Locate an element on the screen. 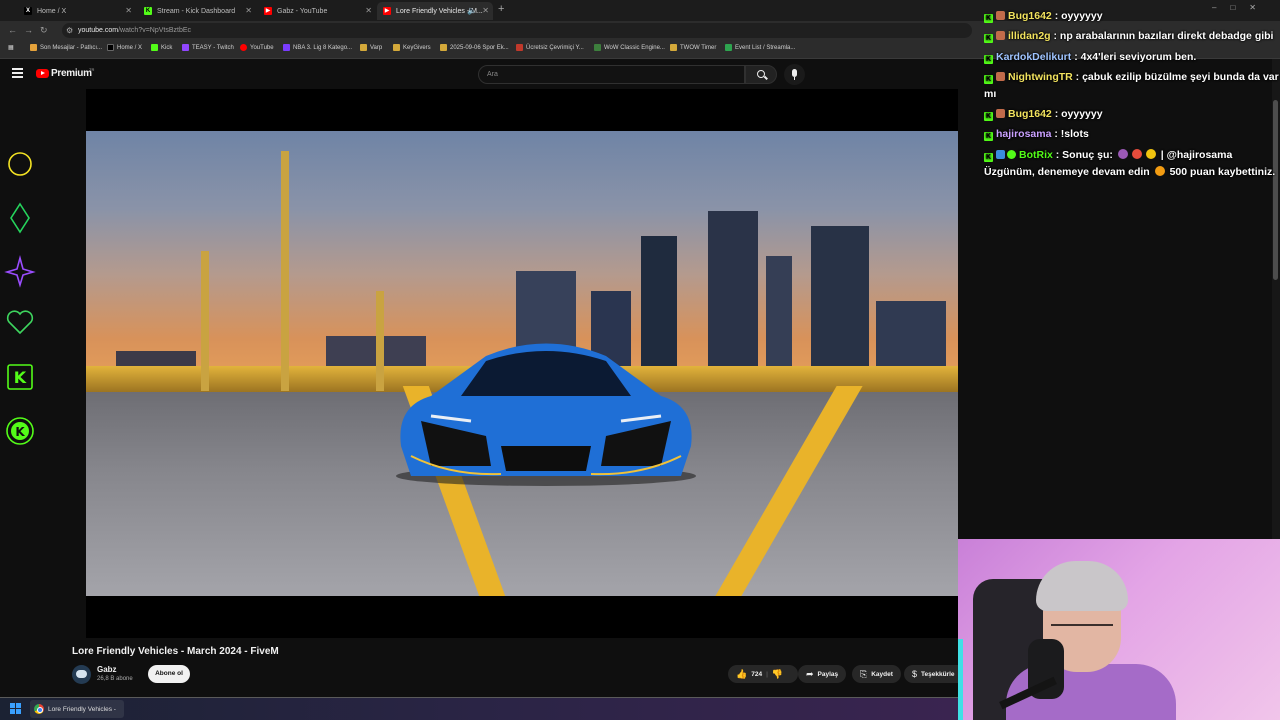 The image size is (1280, 720). voice-search-icon is located at coordinates (794, 74).